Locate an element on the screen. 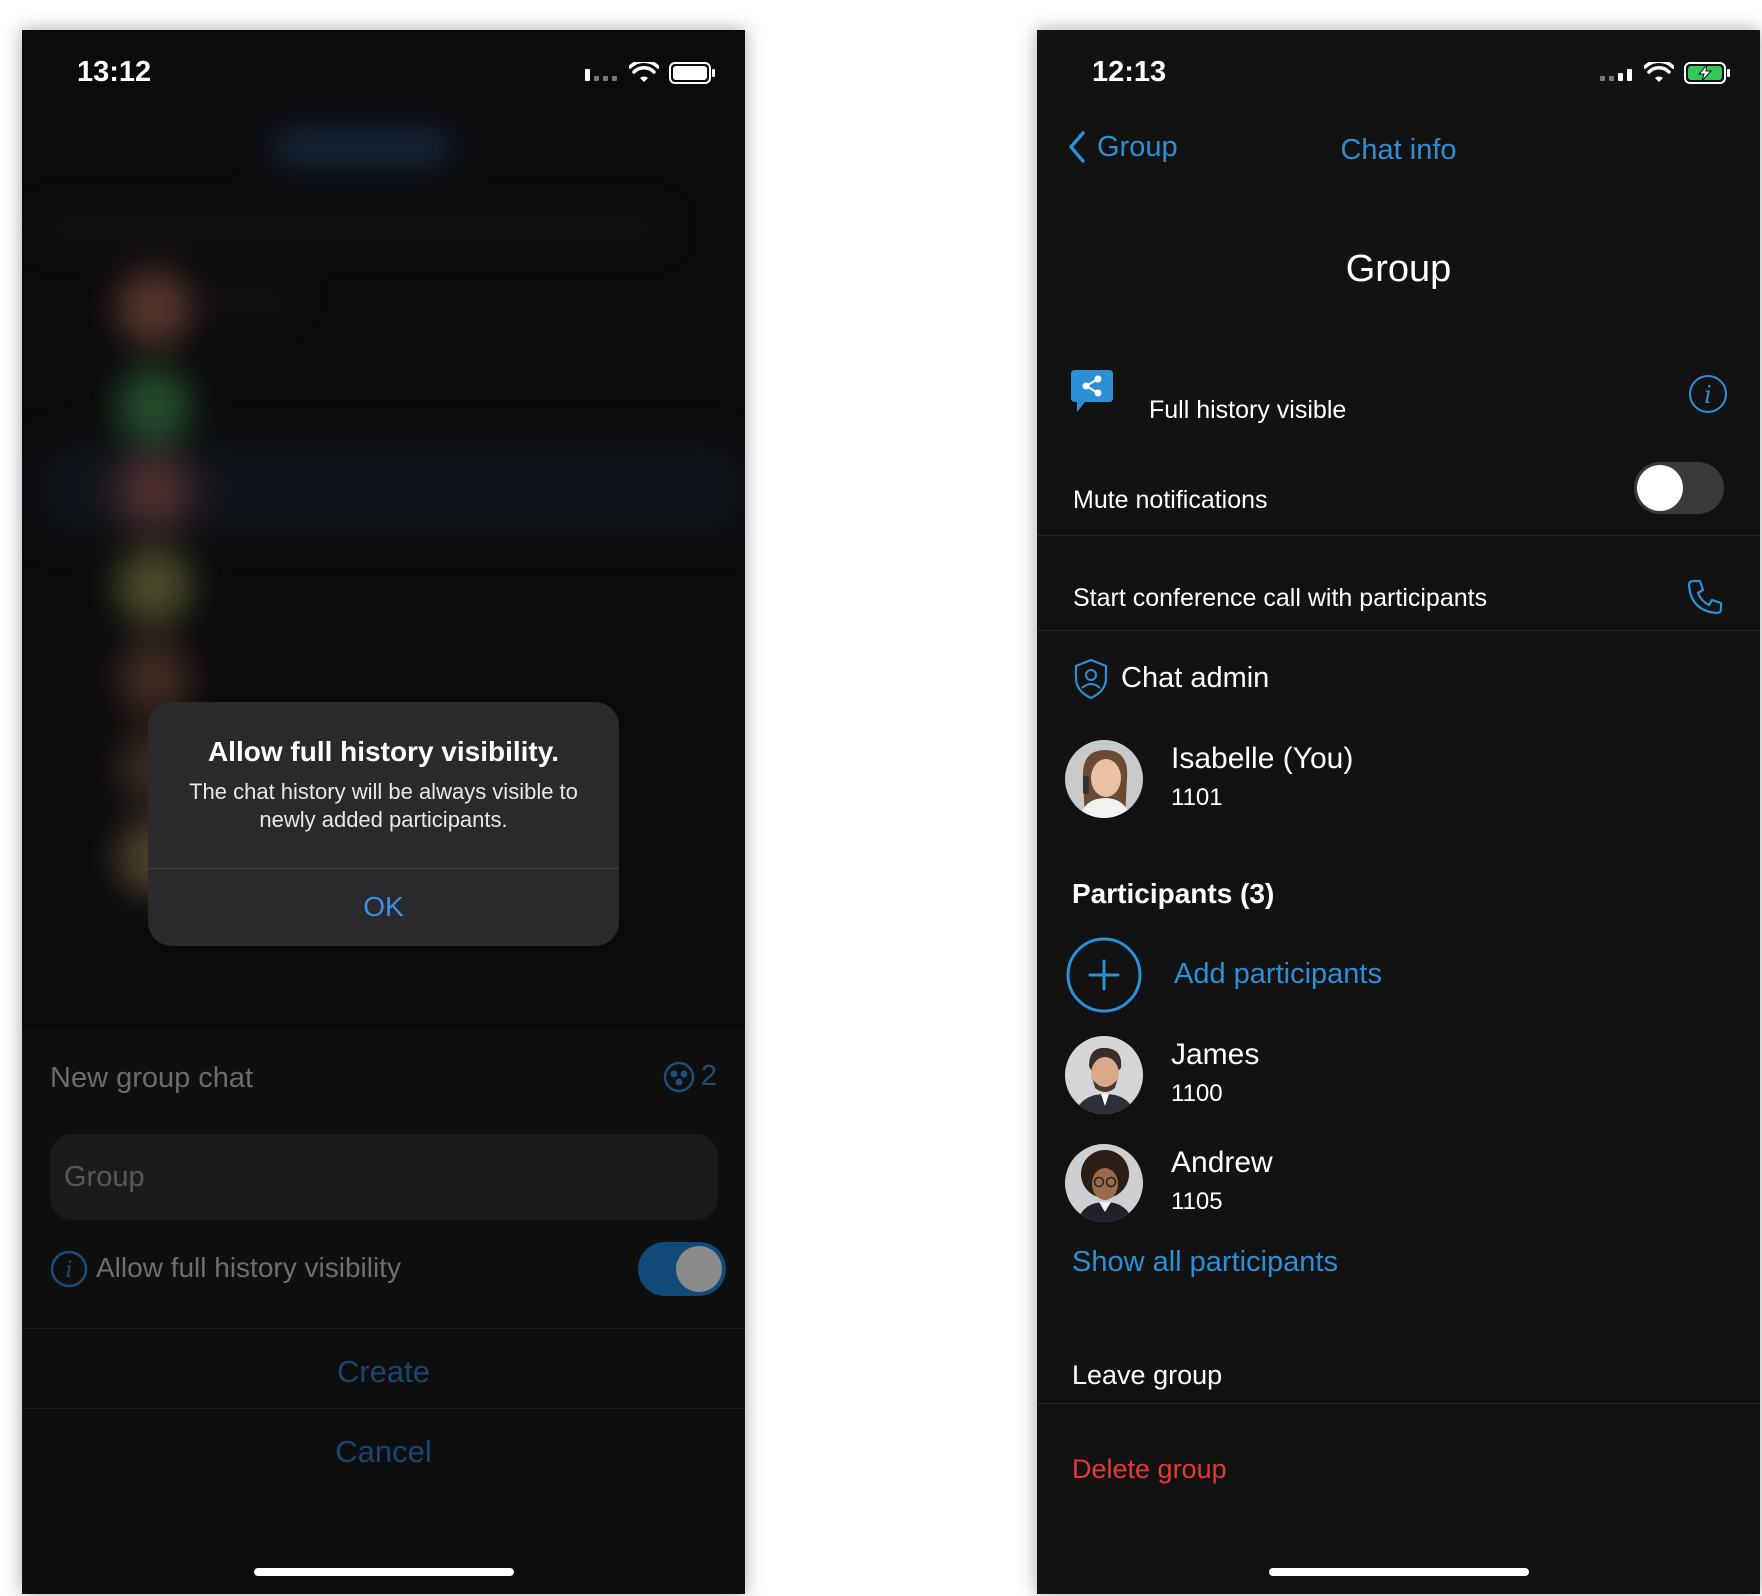 This screenshot has height=1596, width=1762. participant-count-value: 2 is located at coordinates (708, 1076).